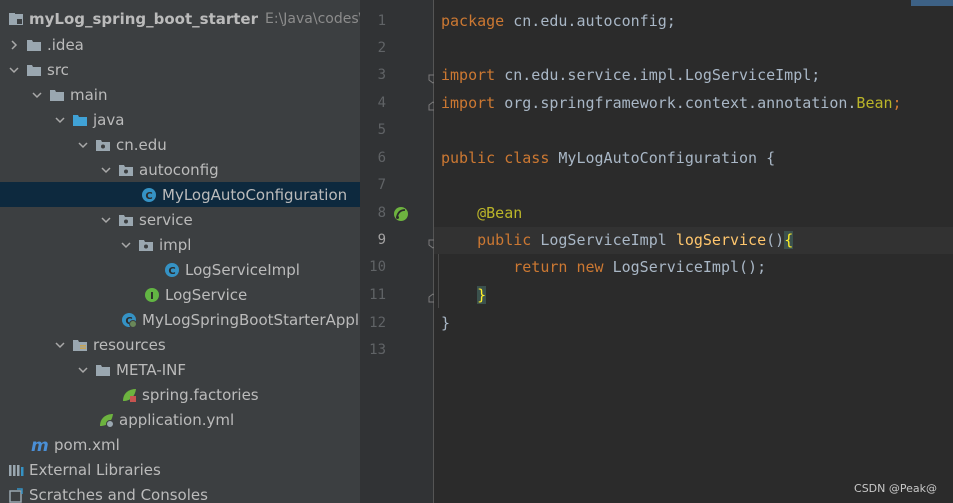 This screenshot has width=953, height=503. What do you see at coordinates (482, 295) in the screenshot?
I see `matched-brace: }` at bounding box center [482, 295].